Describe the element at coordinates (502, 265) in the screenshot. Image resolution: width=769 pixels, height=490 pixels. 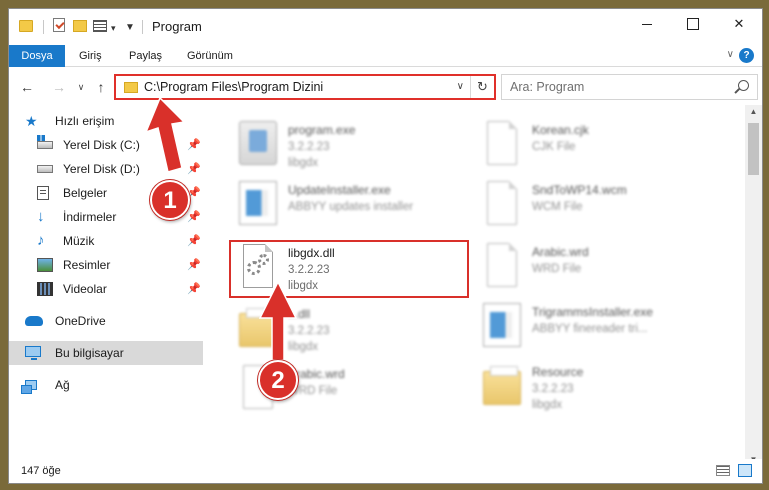
I see `file-icon` at that location.